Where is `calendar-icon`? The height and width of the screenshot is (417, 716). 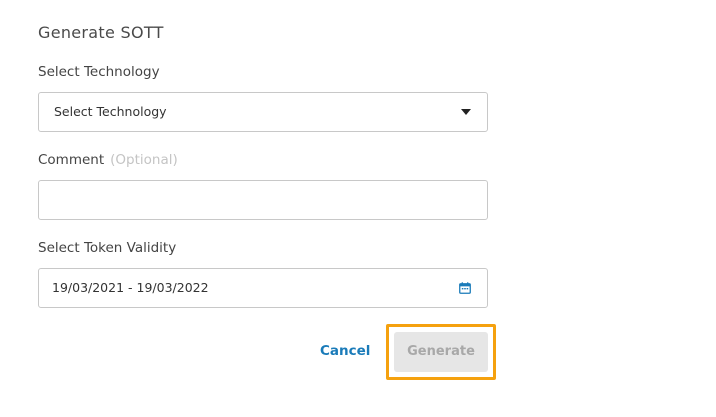 calendar-icon is located at coordinates (465, 288).